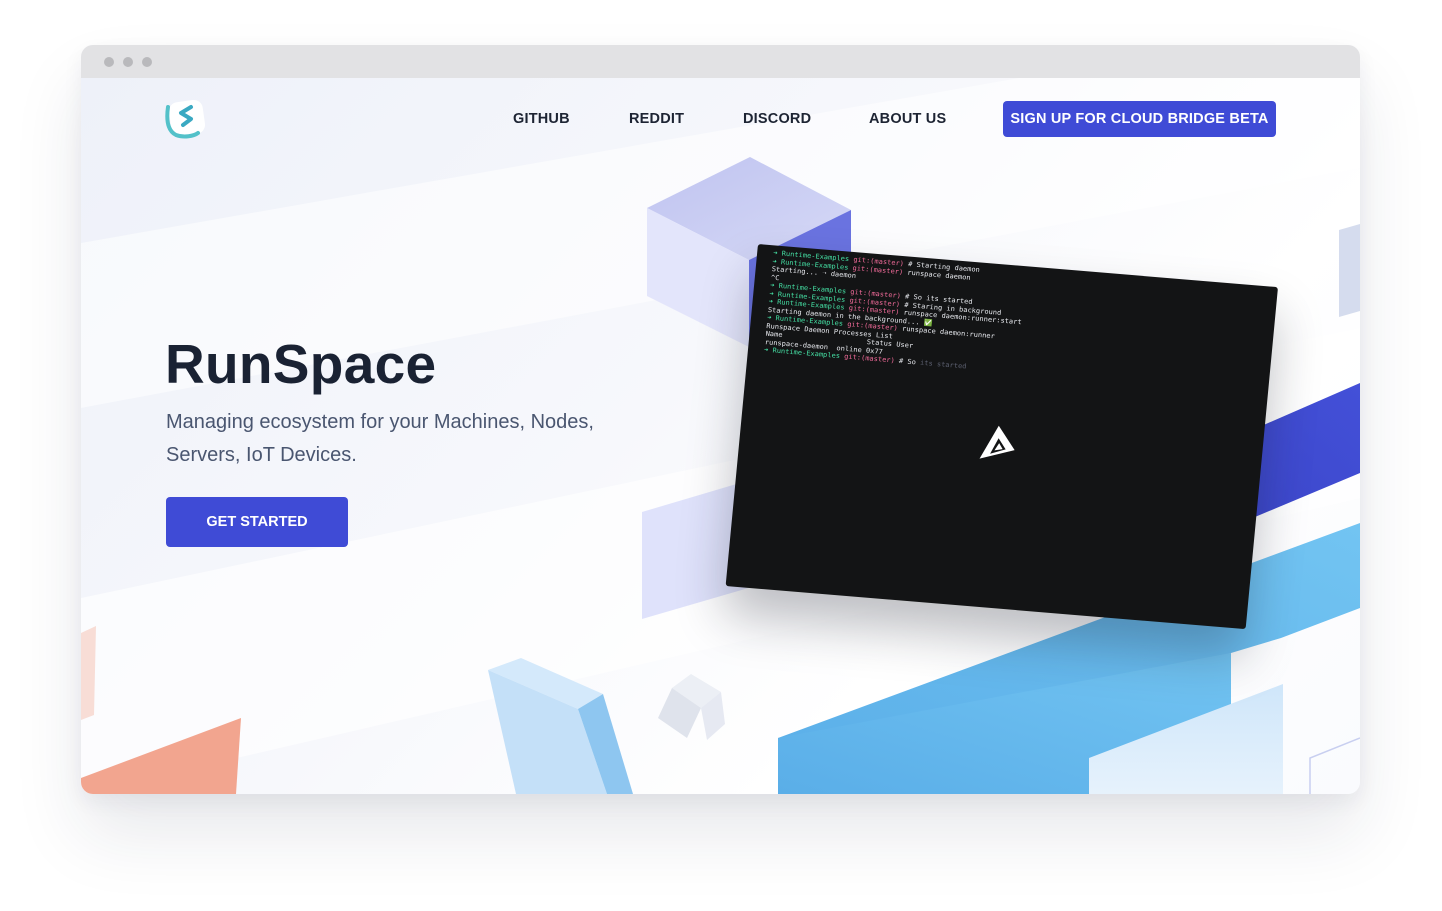 This screenshot has width=1442, height=911. I want to click on sign-up-cloud-bridge-button: SIGN UP FOR CLOUD BRIDGE BETA, so click(1139, 119).